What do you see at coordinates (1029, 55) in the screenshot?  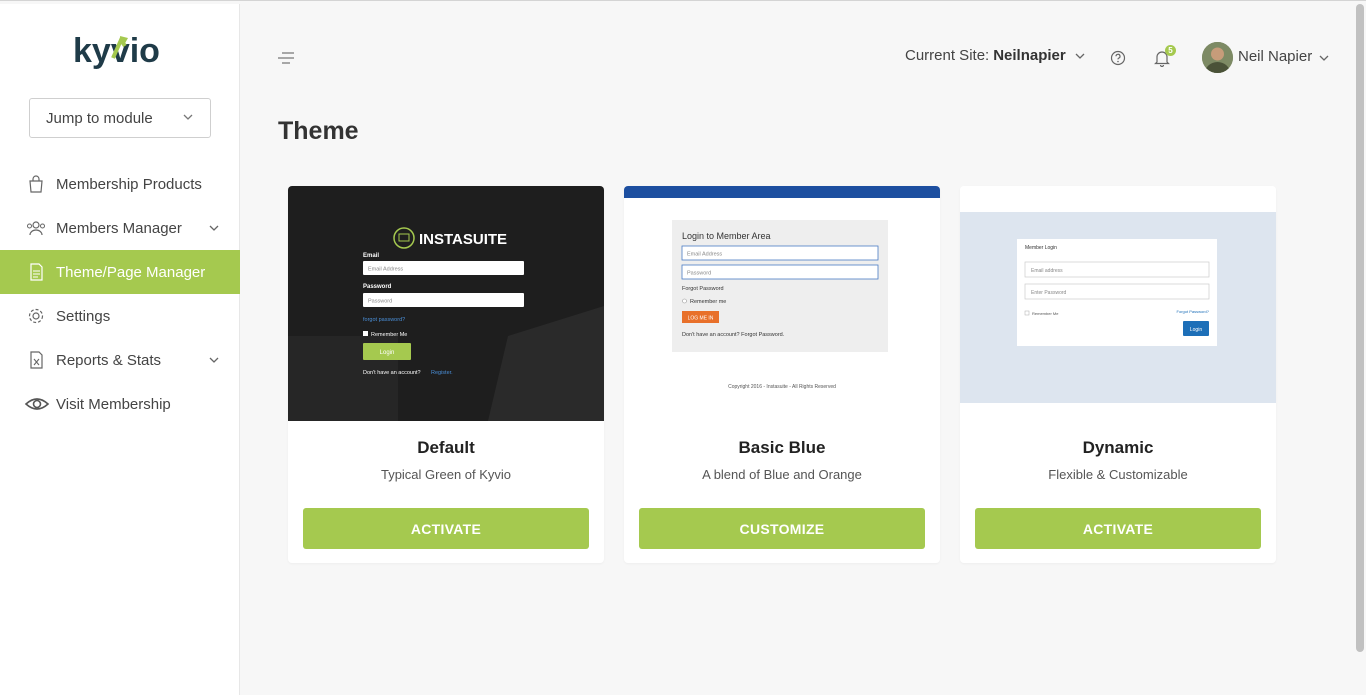 I see `current-site-value: Neilnapier` at bounding box center [1029, 55].